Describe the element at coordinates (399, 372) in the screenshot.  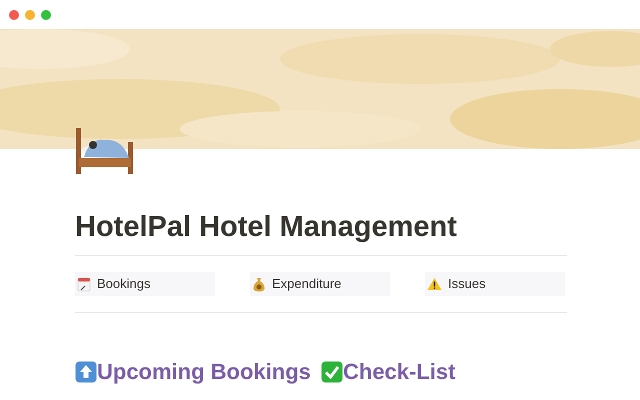
I see `section-heading: Check-List` at that location.